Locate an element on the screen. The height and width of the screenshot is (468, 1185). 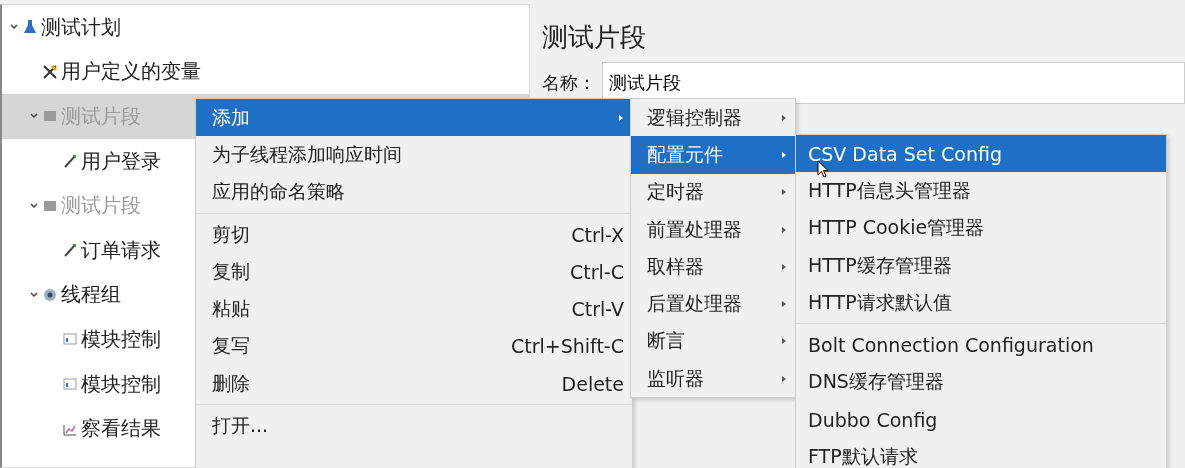
tree-item-label: 测试计划 is located at coordinates (81, 27).